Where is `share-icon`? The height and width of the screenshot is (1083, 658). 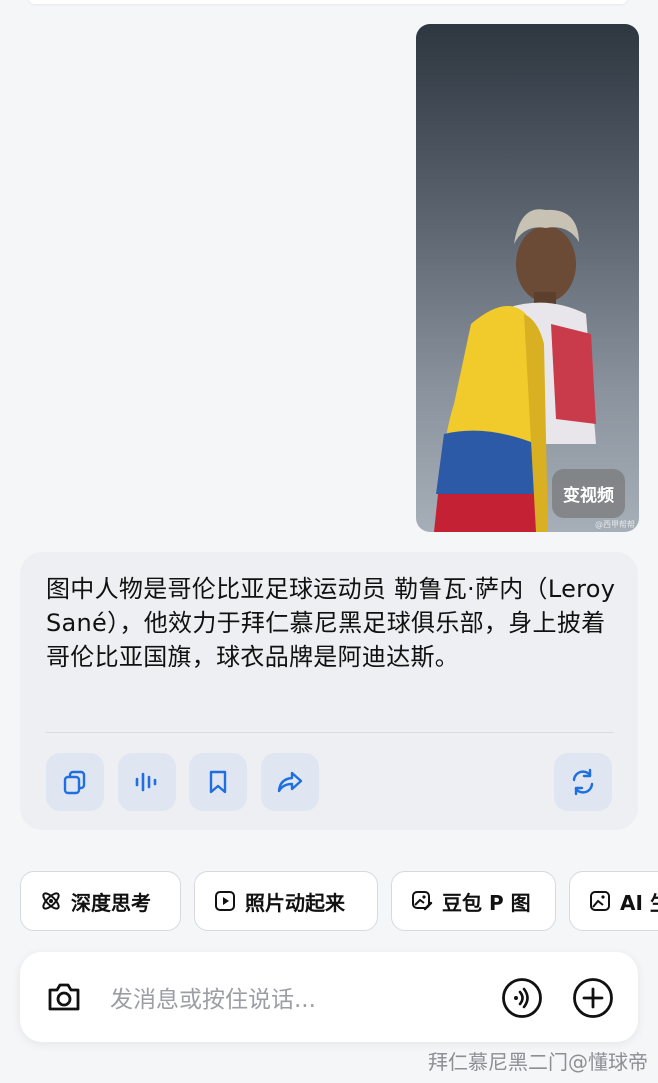 share-icon is located at coordinates (290, 782).